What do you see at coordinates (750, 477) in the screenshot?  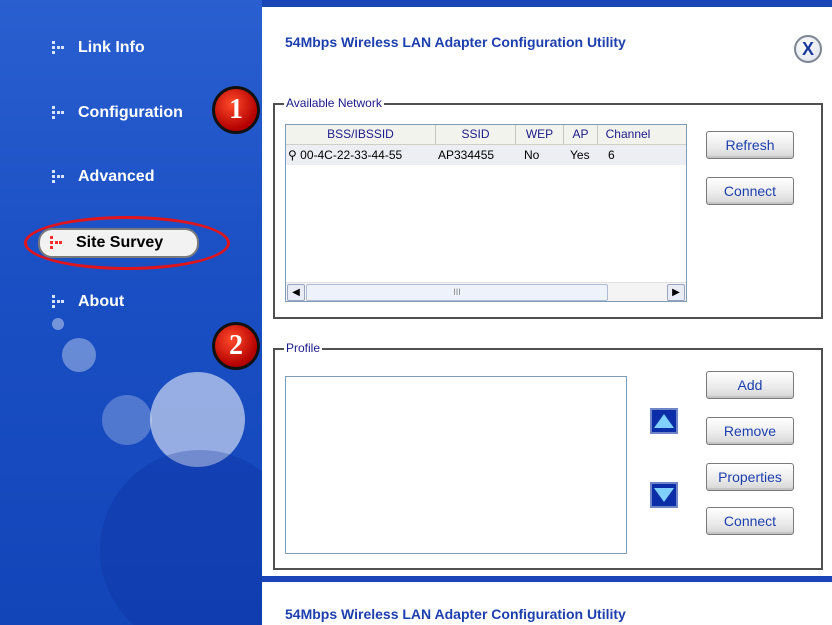 I see `properties-button: Properties` at bounding box center [750, 477].